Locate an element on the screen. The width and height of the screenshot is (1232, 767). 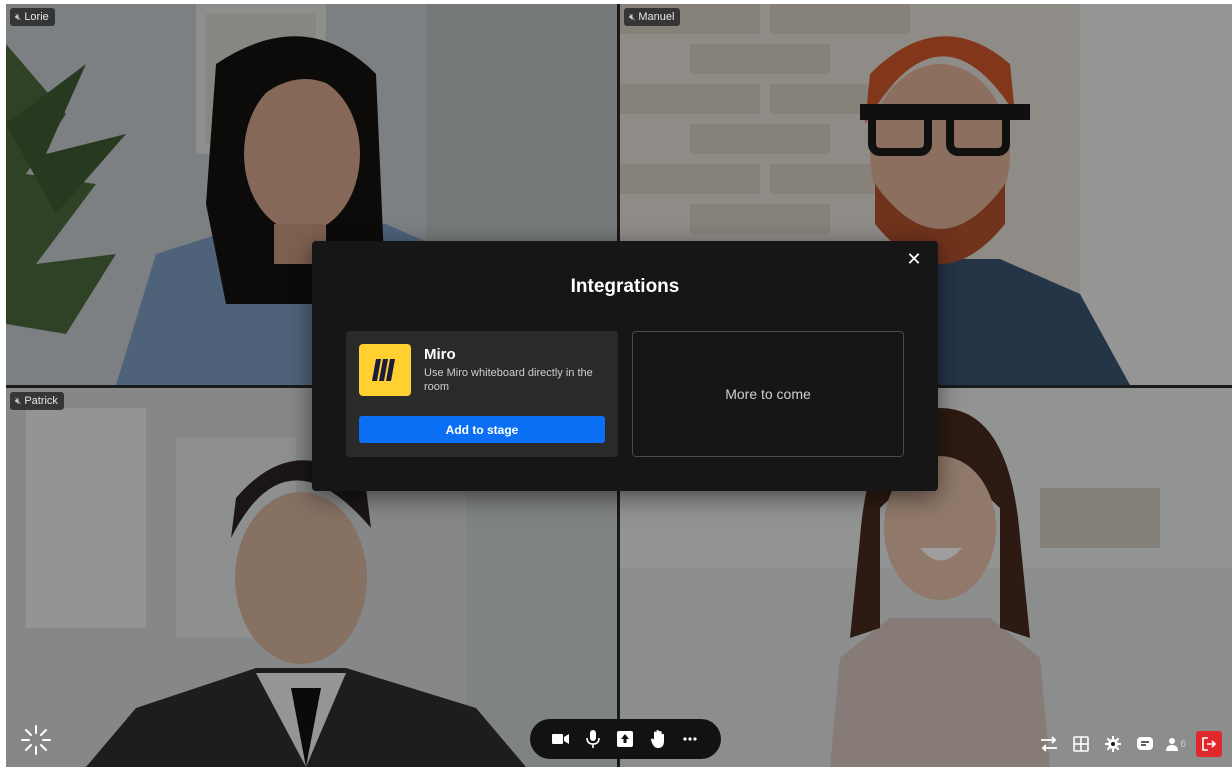
participant-count: 6 is located at coordinates (1183, 744).